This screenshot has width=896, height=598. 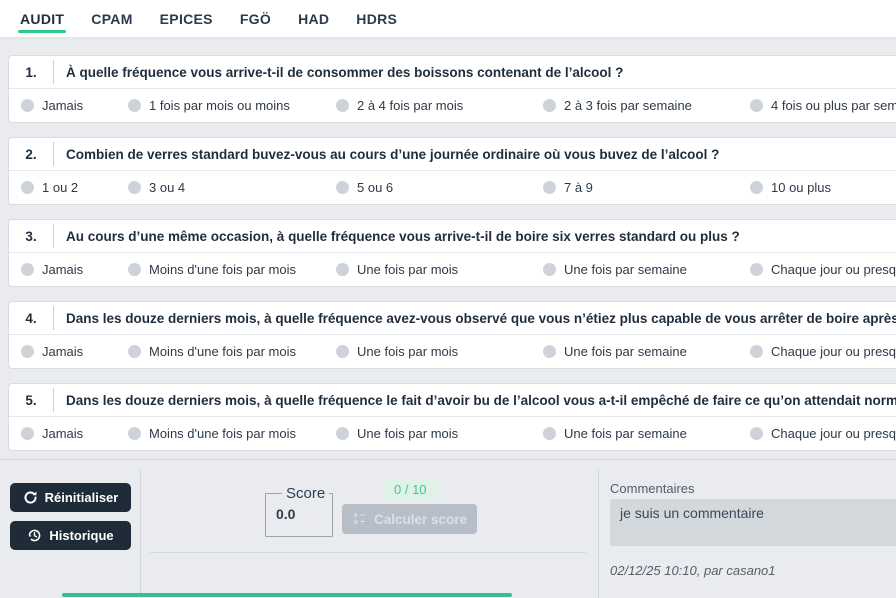 I want to click on radio-option: 2 à 3 fois par semaine, so click(x=646, y=105).